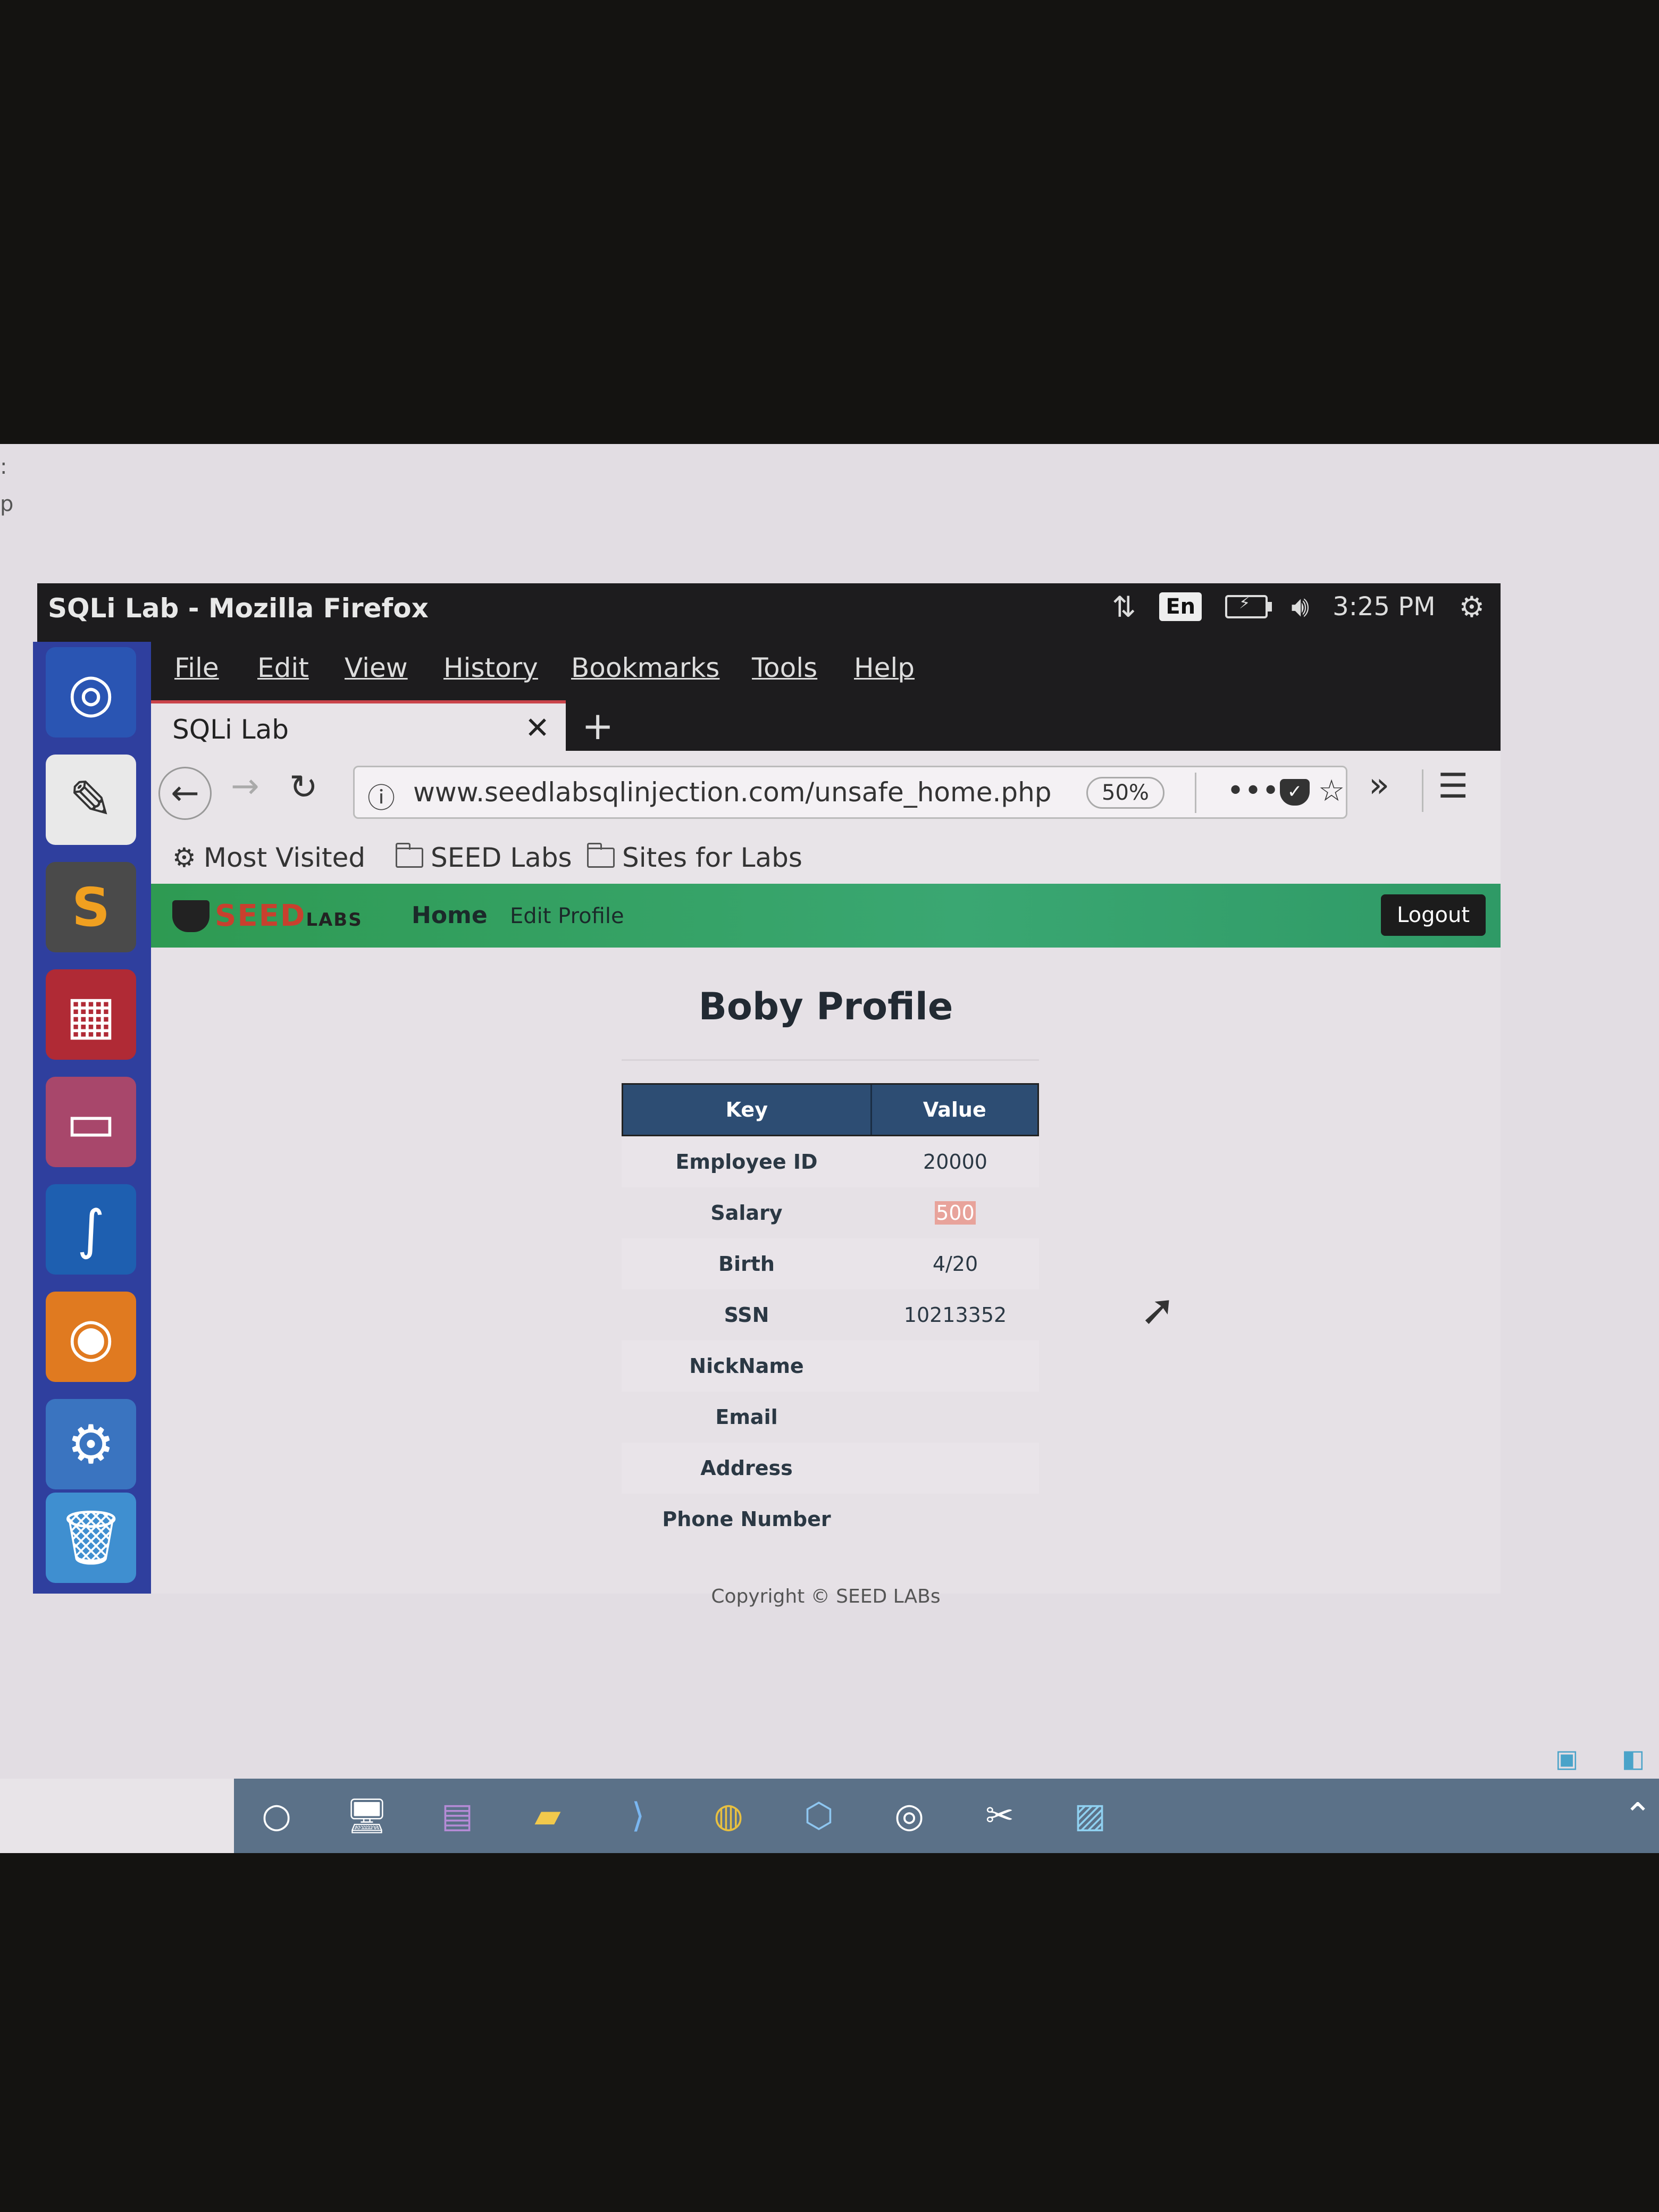  I want to click on volume-icon: 🔊︎, so click(1300, 607).